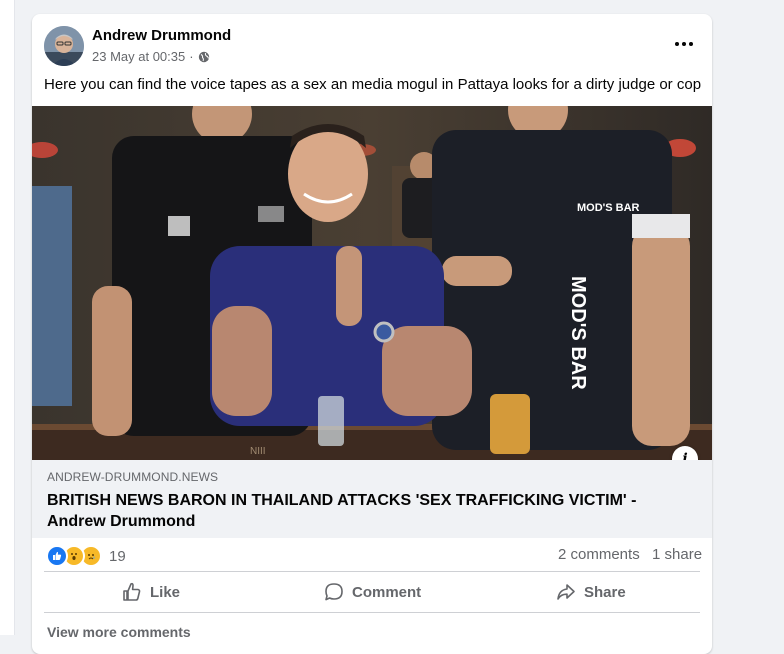 This screenshot has height=654, width=784. What do you see at coordinates (165, 592) in the screenshot?
I see `like-label: Like` at bounding box center [165, 592].